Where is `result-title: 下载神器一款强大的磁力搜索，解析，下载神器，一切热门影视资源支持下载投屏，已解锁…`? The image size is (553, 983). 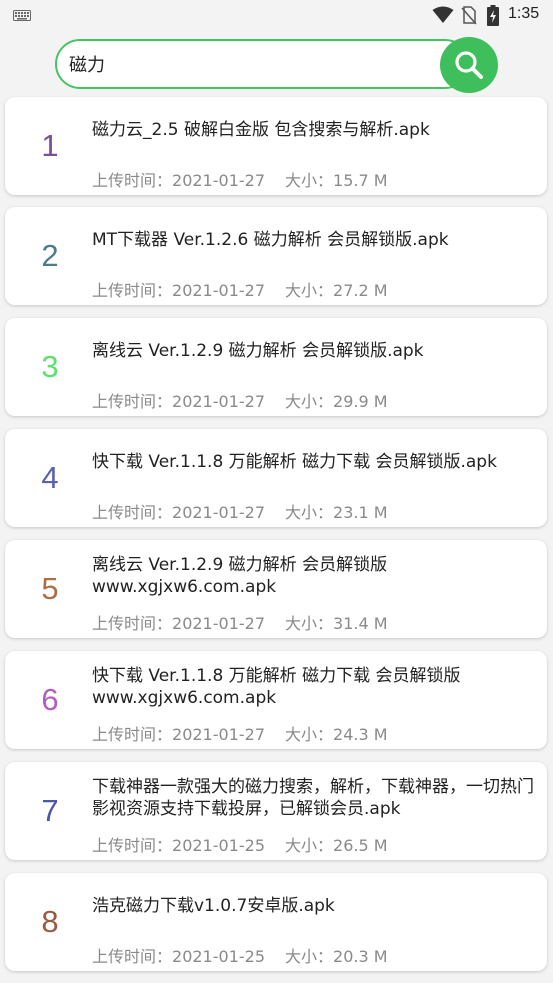
result-title: 下载神器一款强大的磁力搜索，解析，下载神器，一切热门影视资源支持下载投屏，已解锁… is located at coordinates (313, 798).